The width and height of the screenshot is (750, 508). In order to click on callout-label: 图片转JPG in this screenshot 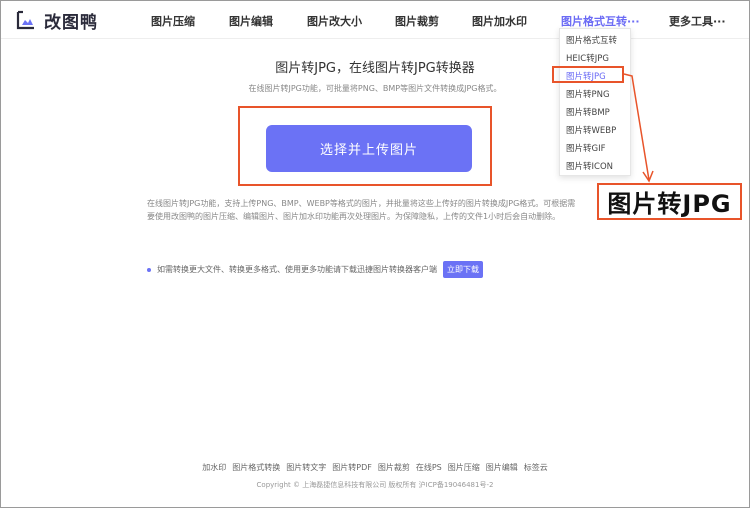, I will do `click(669, 201)`.